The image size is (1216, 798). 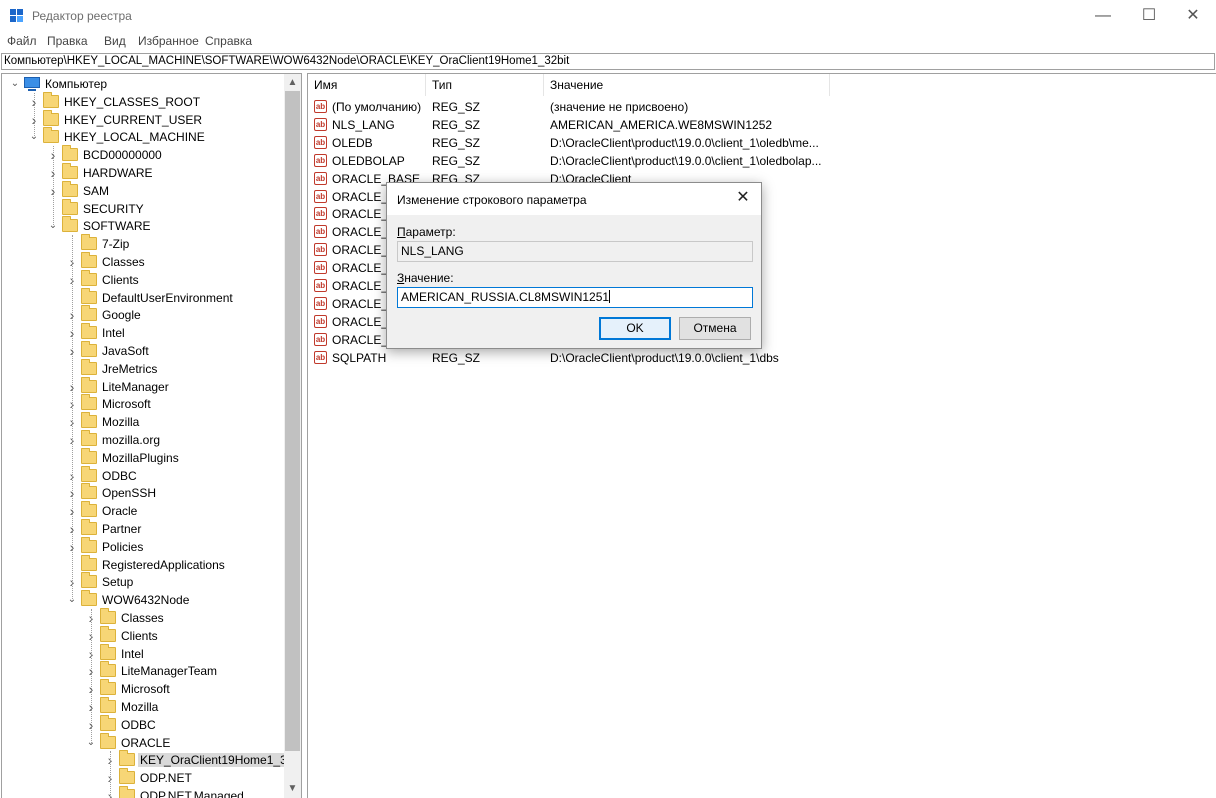 What do you see at coordinates (610, 296) in the screenshot?
I see `text-caret` at bounding box center [610, 296].